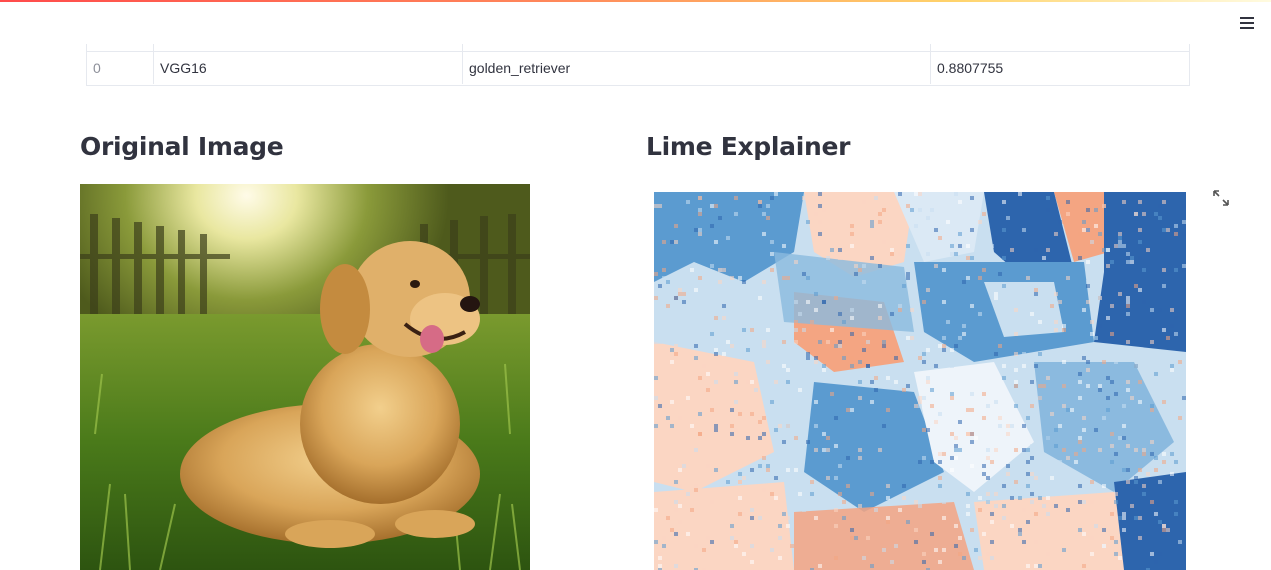  I want to click on lime-explainer-heading: Lime Explainer, so click(748, 146).